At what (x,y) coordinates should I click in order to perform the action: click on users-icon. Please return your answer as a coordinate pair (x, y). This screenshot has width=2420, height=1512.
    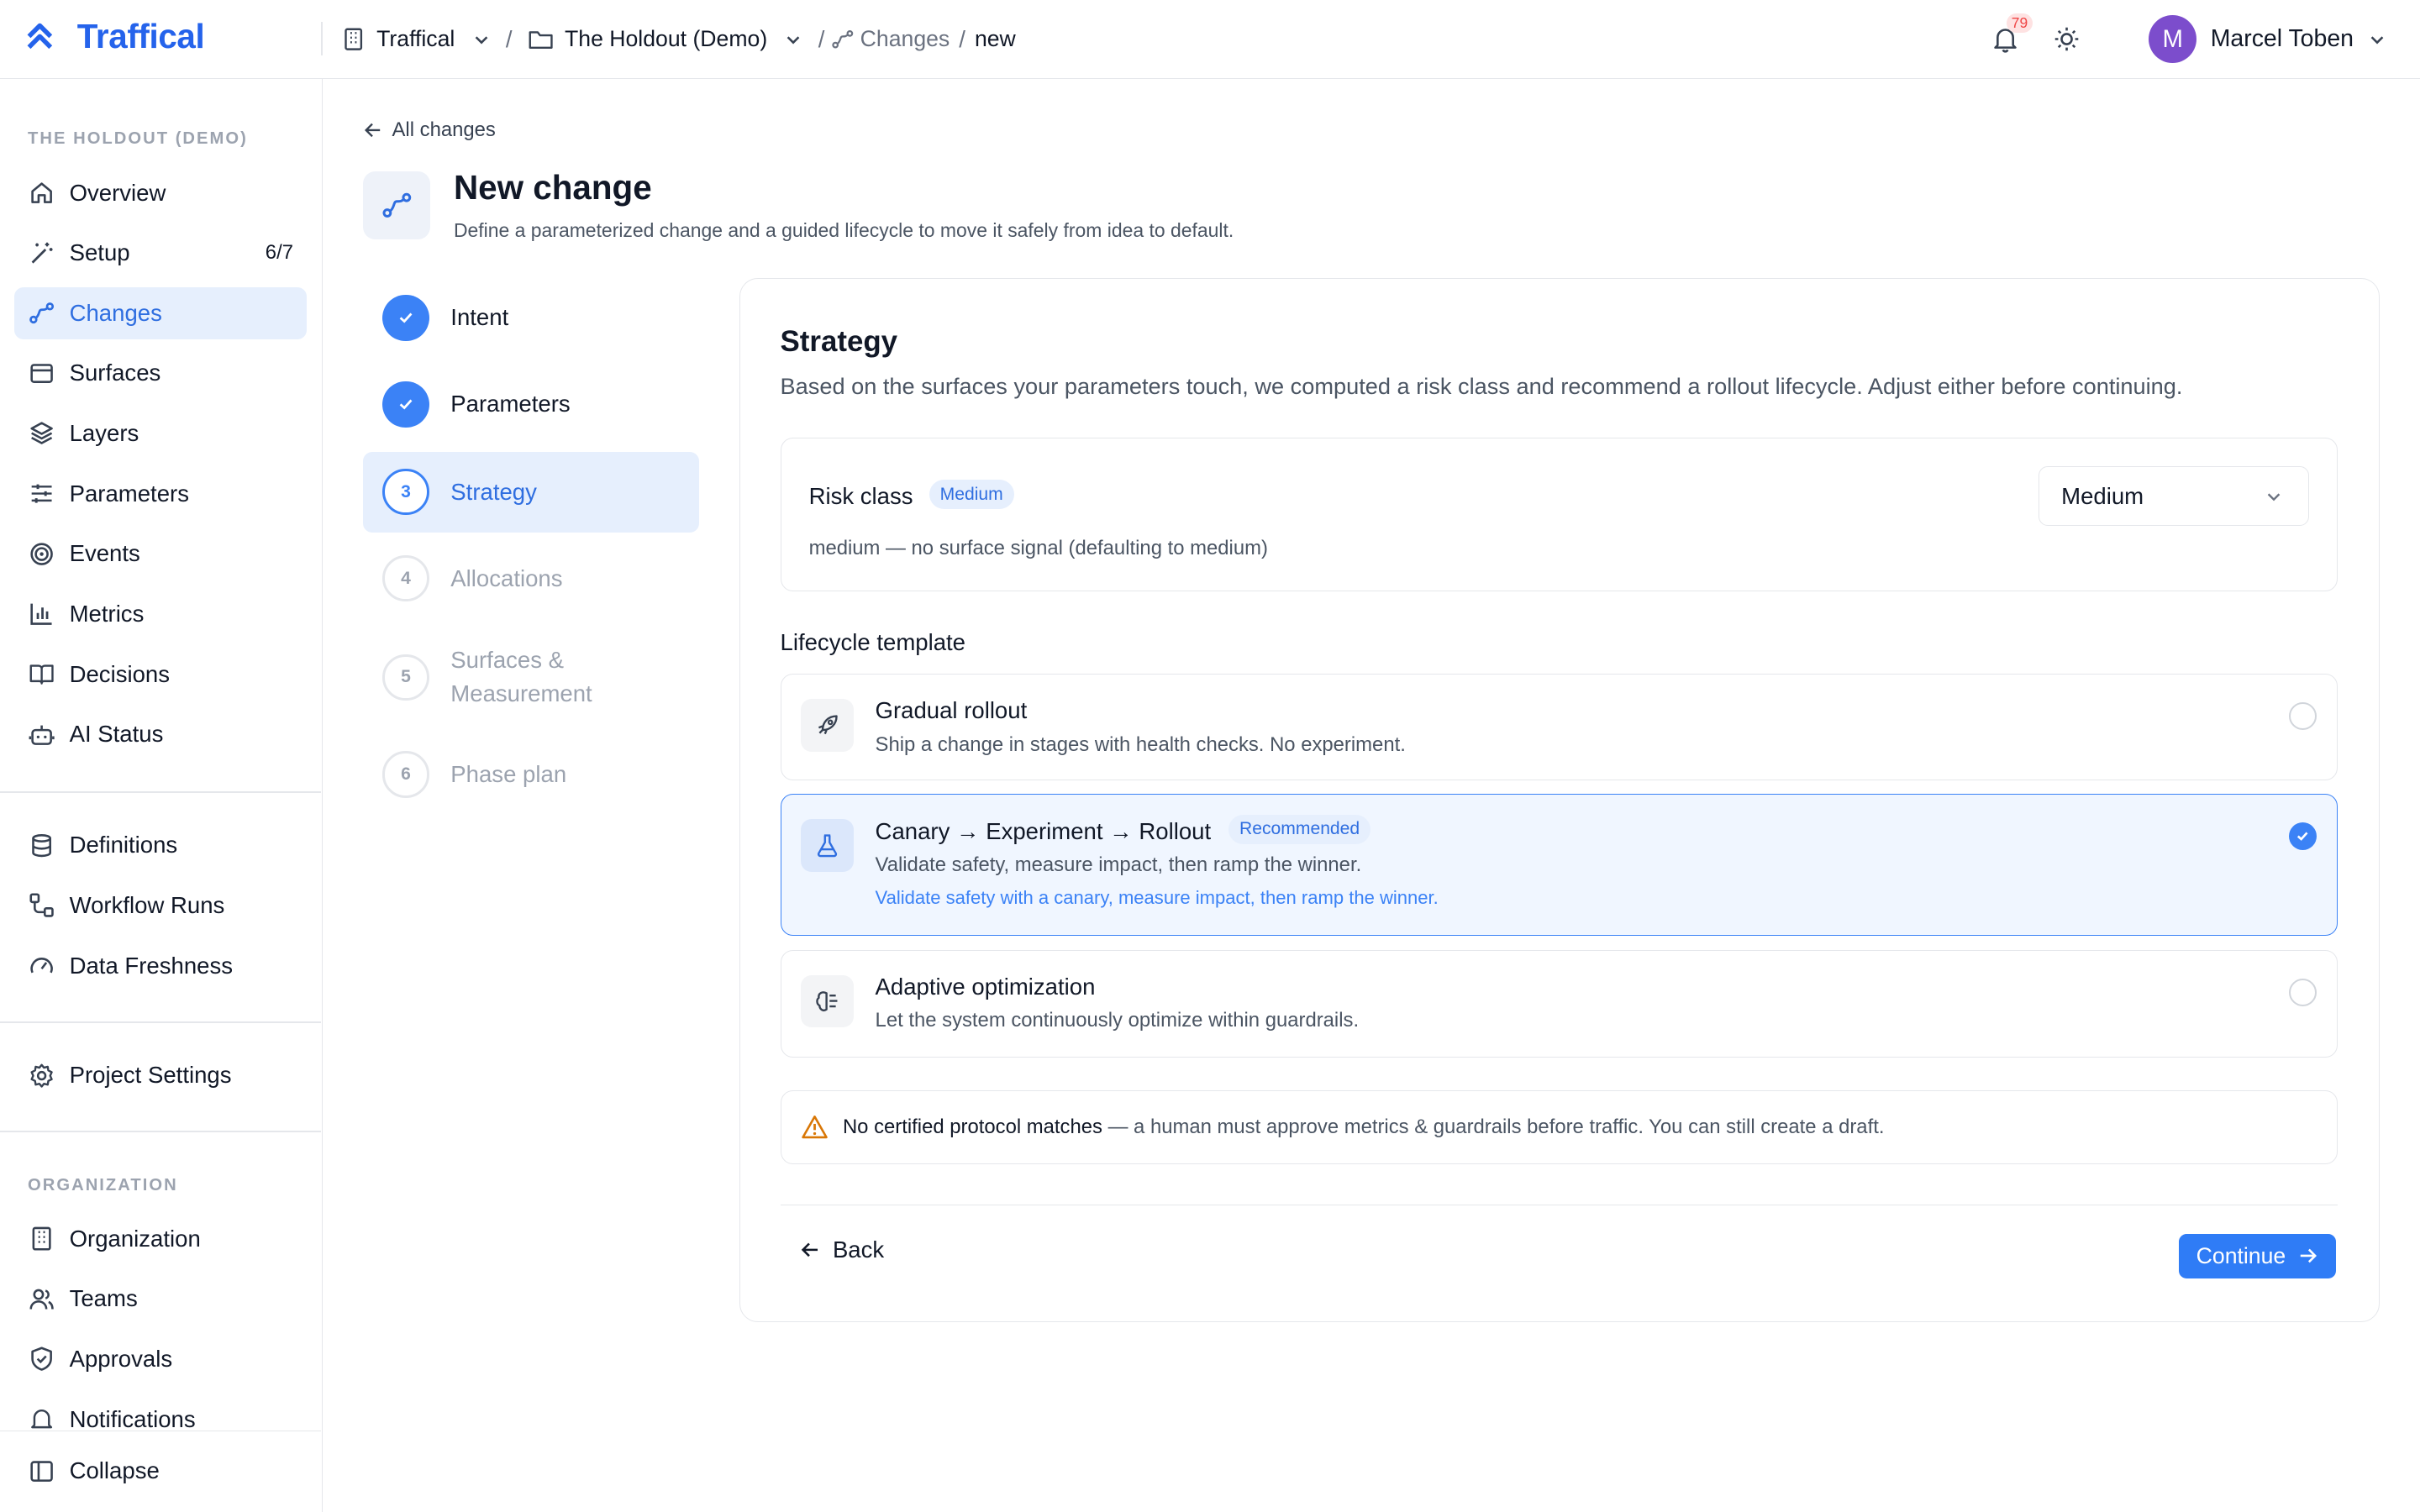
    Looking at the image, I should click on (41, 1299).